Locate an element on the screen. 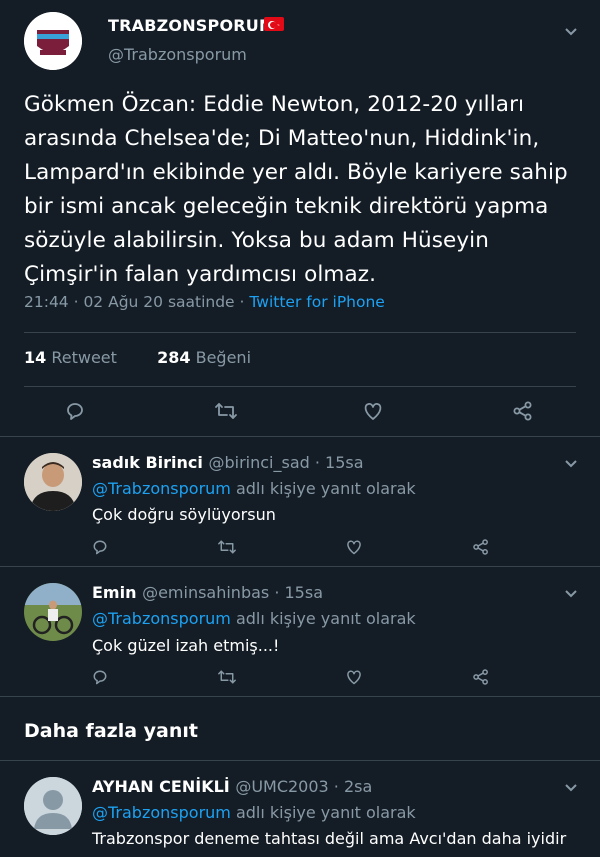 The height and width of the screenshot is (857, 600). author-name: Emin is located at coordinates (114, 592).